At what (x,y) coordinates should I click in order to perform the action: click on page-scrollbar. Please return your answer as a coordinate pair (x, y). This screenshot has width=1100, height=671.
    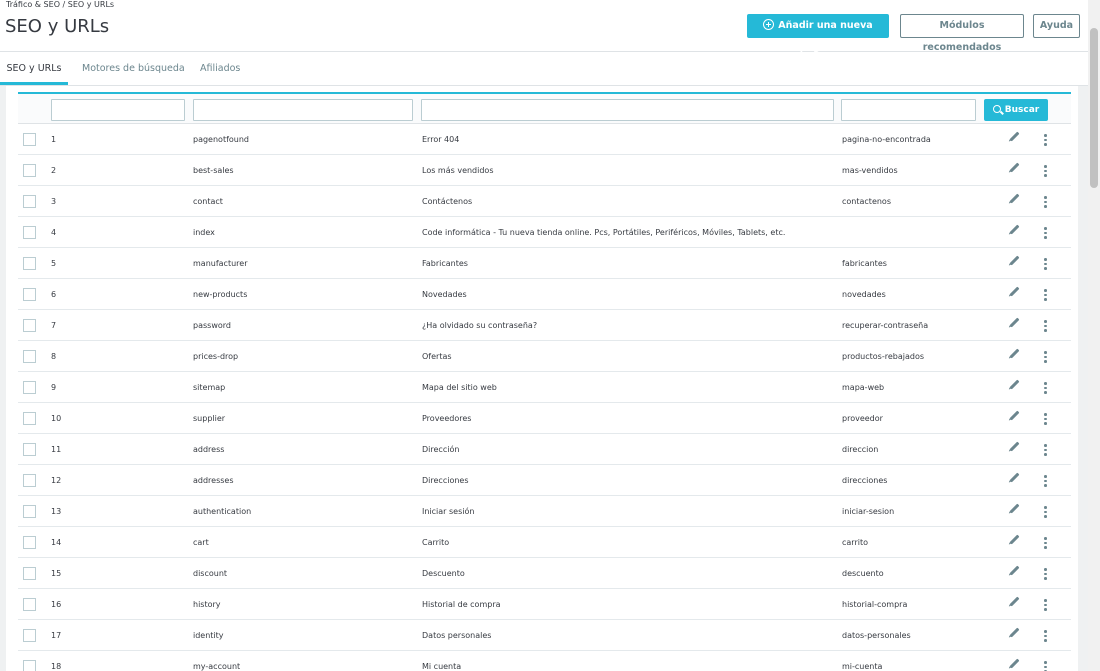
    Looking at the image, I should click on (1094, 335).